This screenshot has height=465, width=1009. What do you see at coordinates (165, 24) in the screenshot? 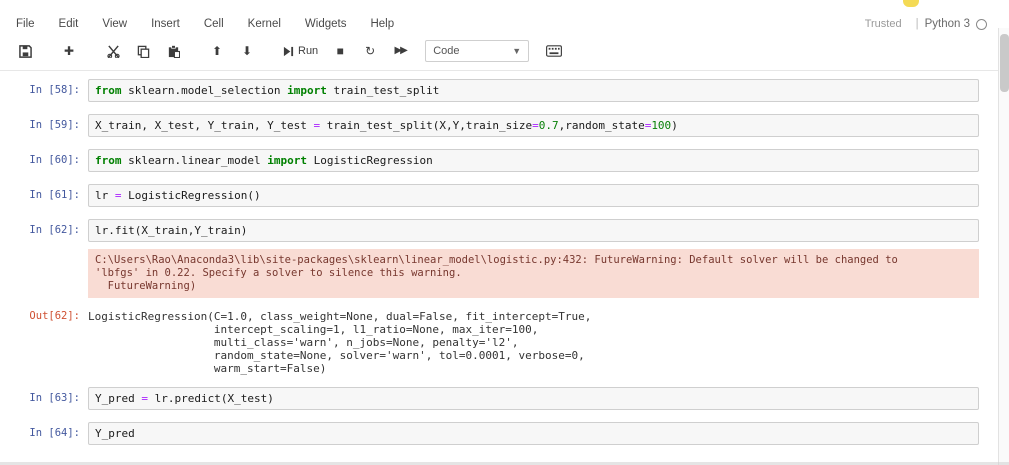
I see `menu-insert: Insert` at bounding box center [165, 24].